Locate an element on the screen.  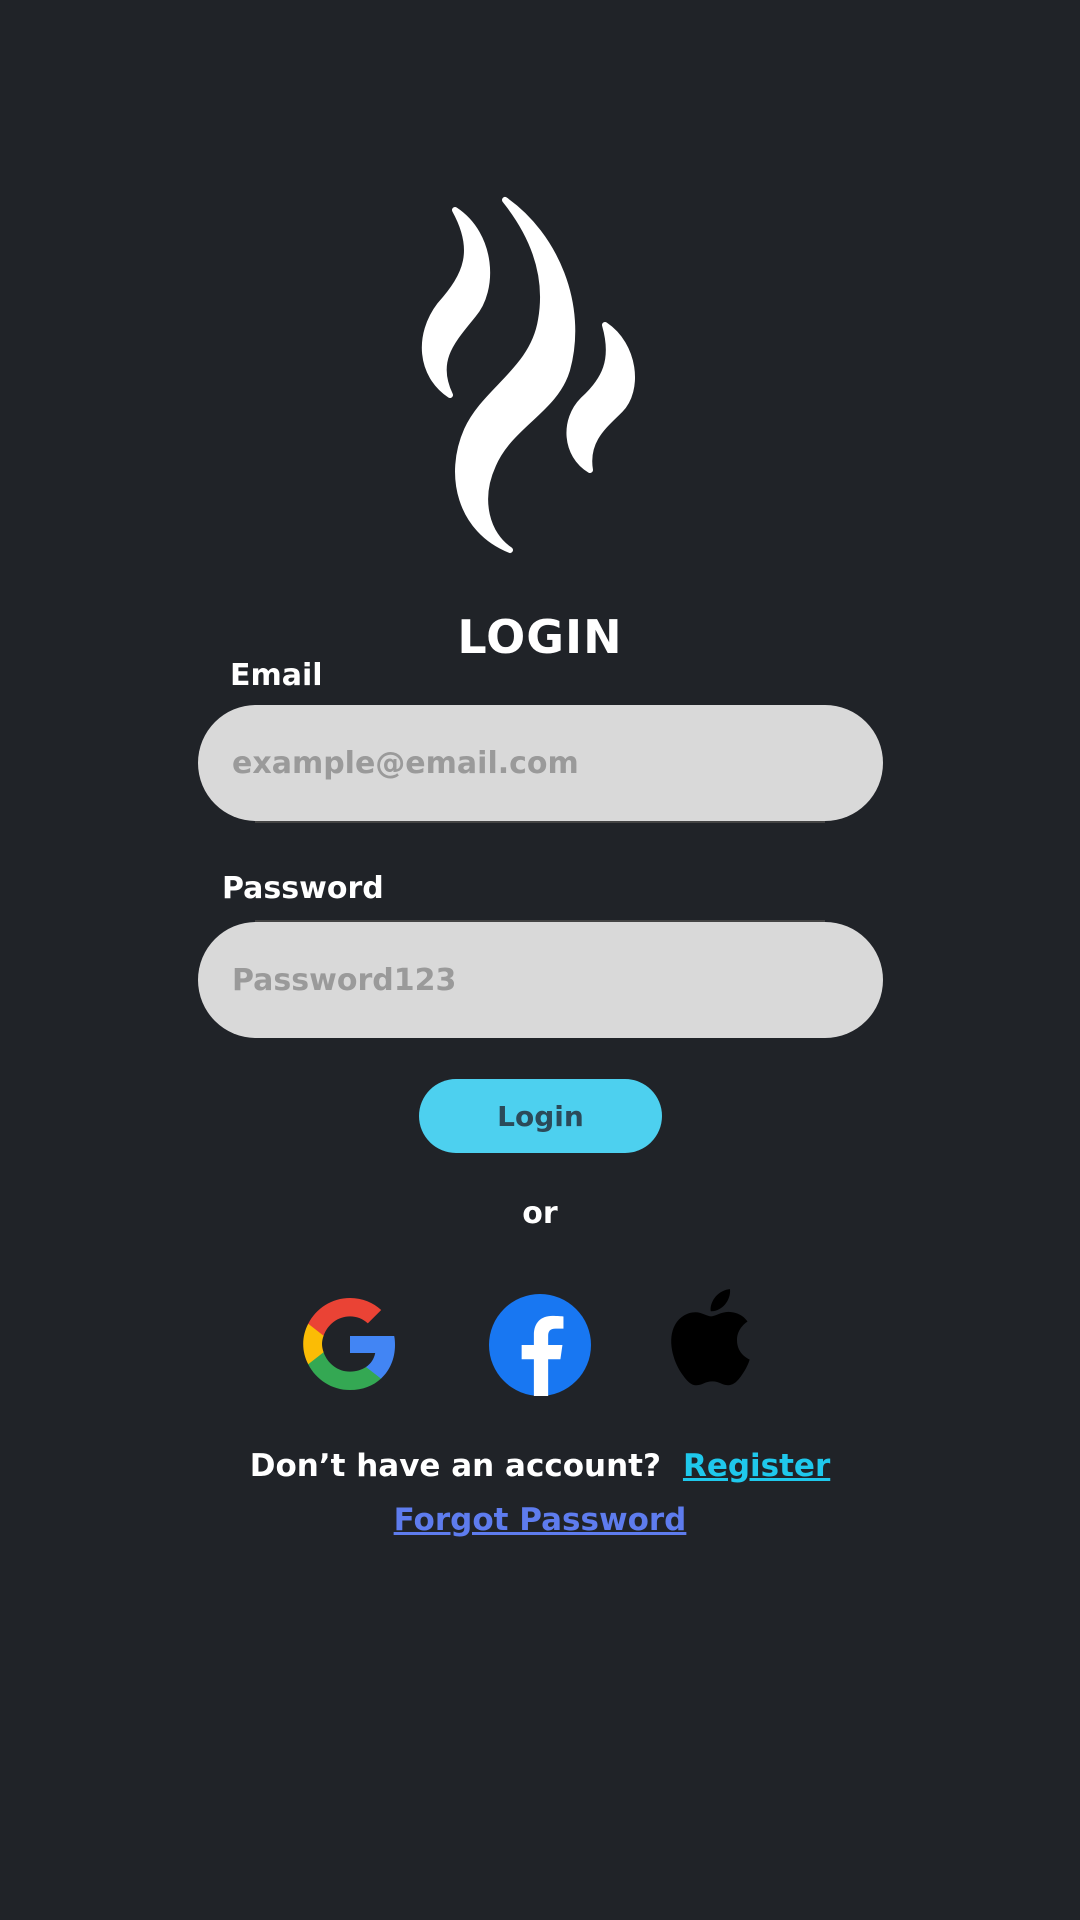
password-label: Password is located at coordinates (303, 888).